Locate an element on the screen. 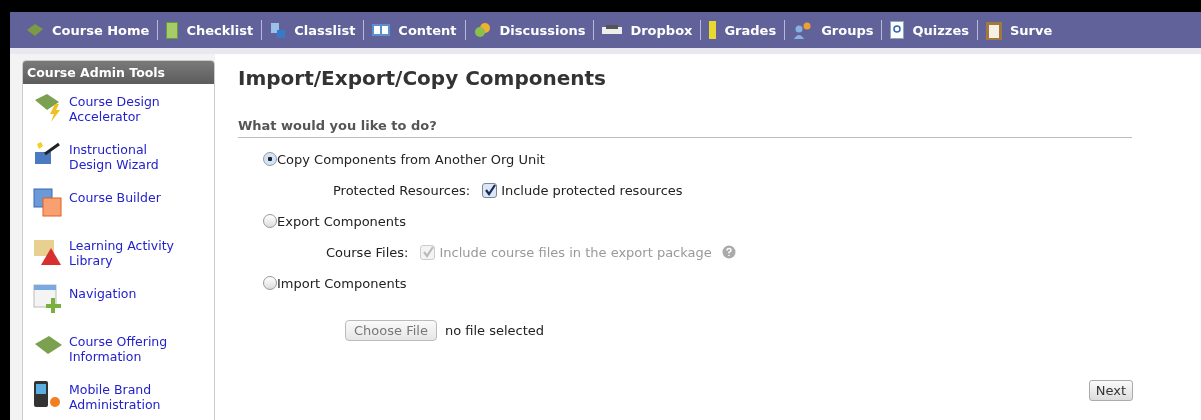 Image resolution: width=1201 pixels, height=420 pixels. file-status: no file selected is located at coordinates (494, 330).